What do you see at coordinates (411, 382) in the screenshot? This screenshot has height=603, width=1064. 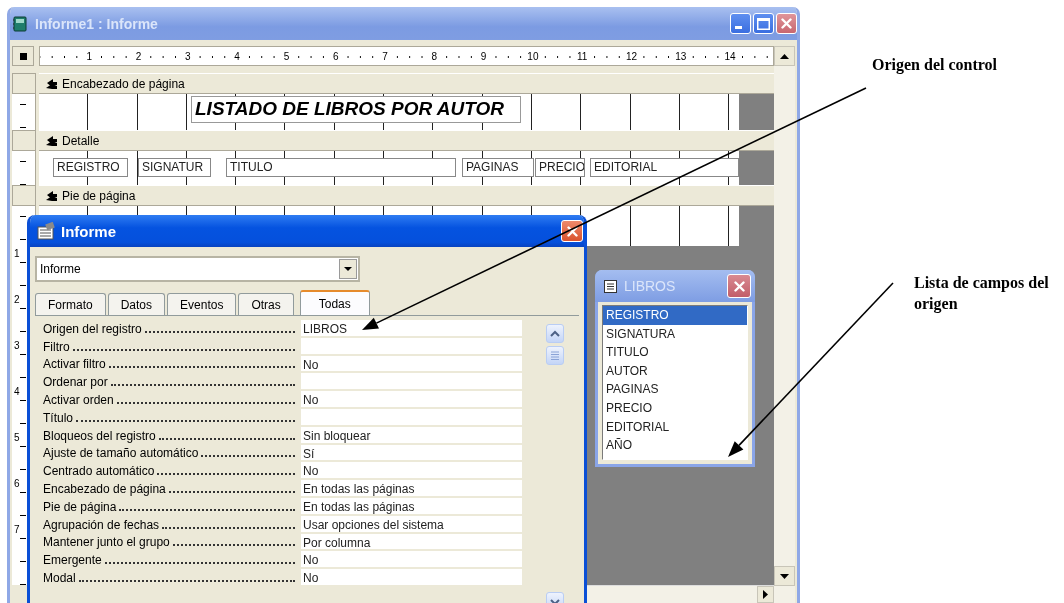 I see `property-value-field` at bounding box center [411, 382].